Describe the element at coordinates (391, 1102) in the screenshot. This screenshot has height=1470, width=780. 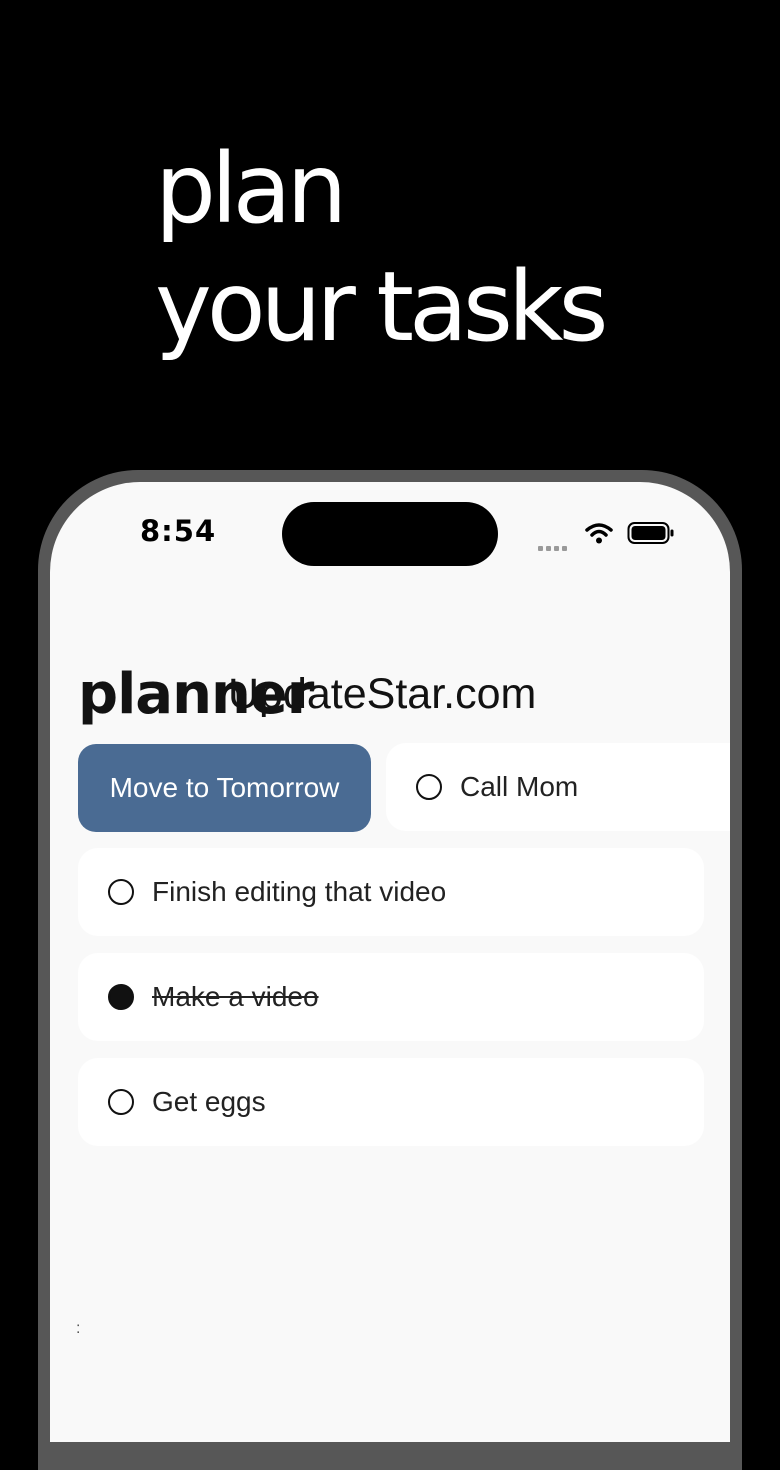
I see `task-row-get-eggs: Get eggs` at that location.